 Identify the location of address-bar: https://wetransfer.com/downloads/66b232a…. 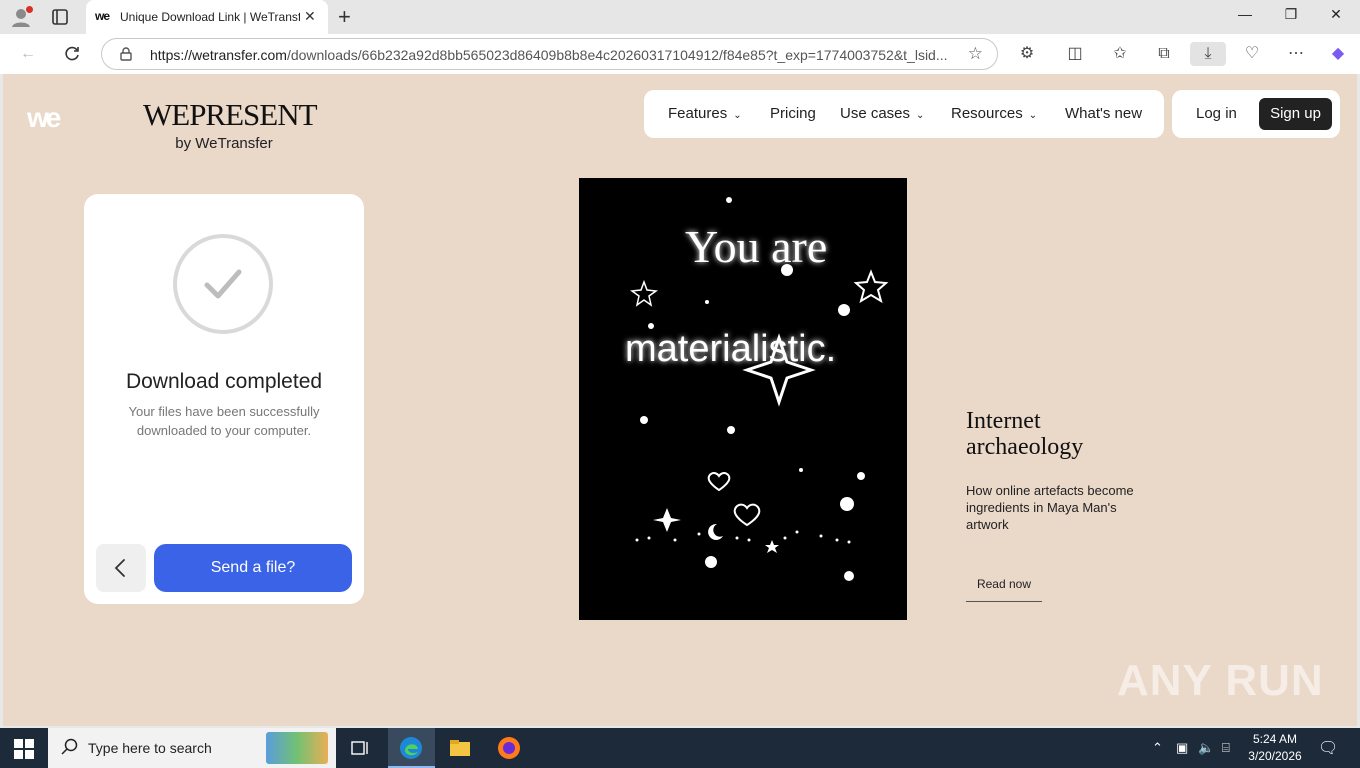
(549, 54).